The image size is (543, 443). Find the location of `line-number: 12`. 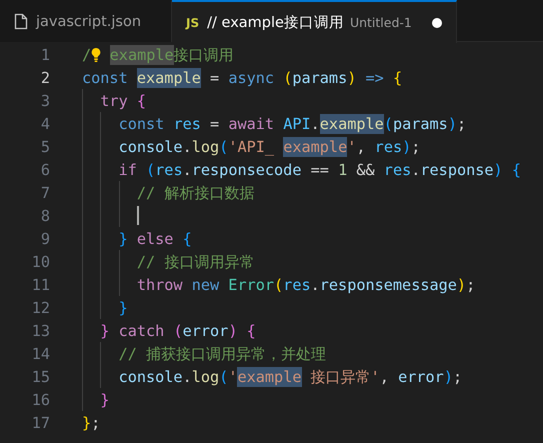

line-number: 12 is located at coordinates (40, 307).